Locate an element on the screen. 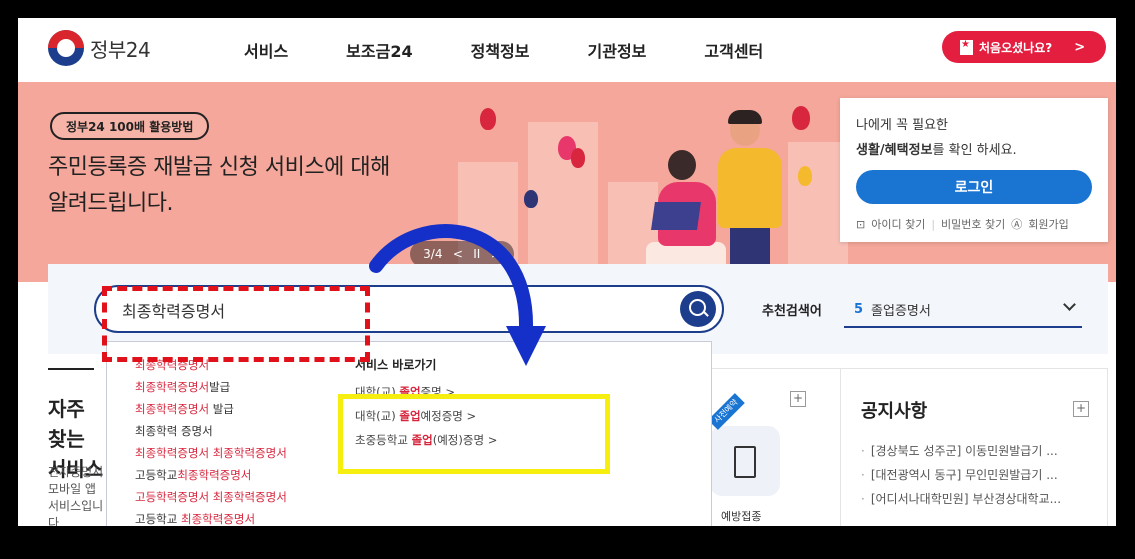 This screenshot has width=1135, height=559. signup-link: 회원가입 is located at coordinates (1048, 224).